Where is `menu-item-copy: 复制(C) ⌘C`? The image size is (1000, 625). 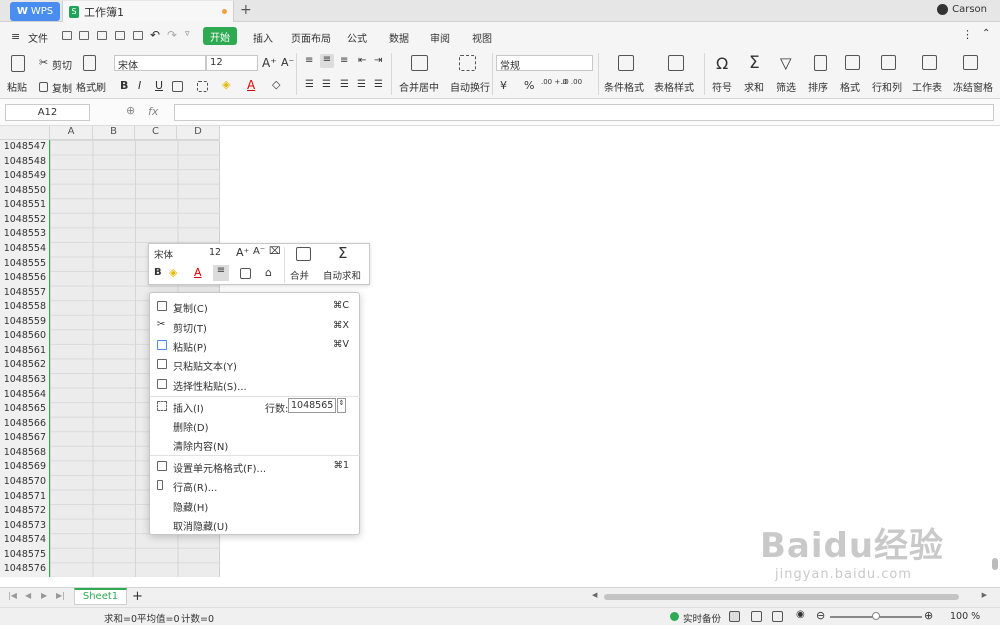
menu-item-copy: 复制(C) ⌘C is located at coordinates (255, 306).